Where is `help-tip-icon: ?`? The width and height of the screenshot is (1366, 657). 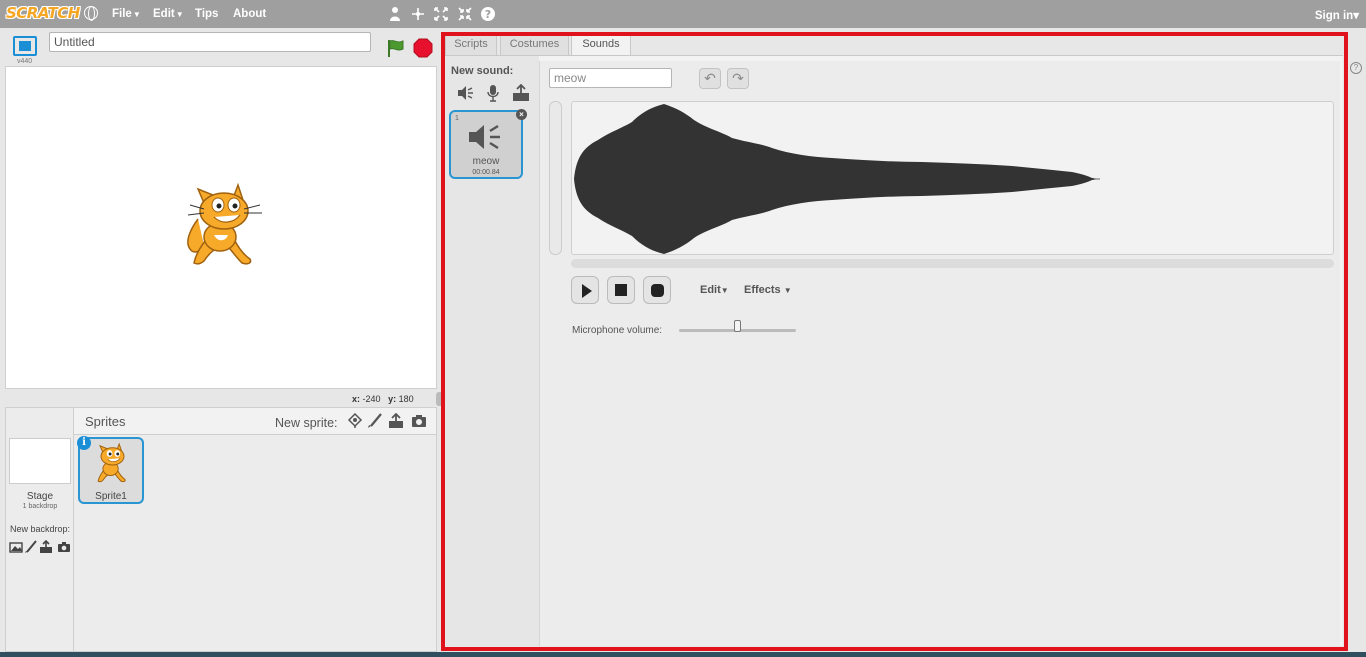 help-tip-icon: ? is located at coordinates (1356, 68).